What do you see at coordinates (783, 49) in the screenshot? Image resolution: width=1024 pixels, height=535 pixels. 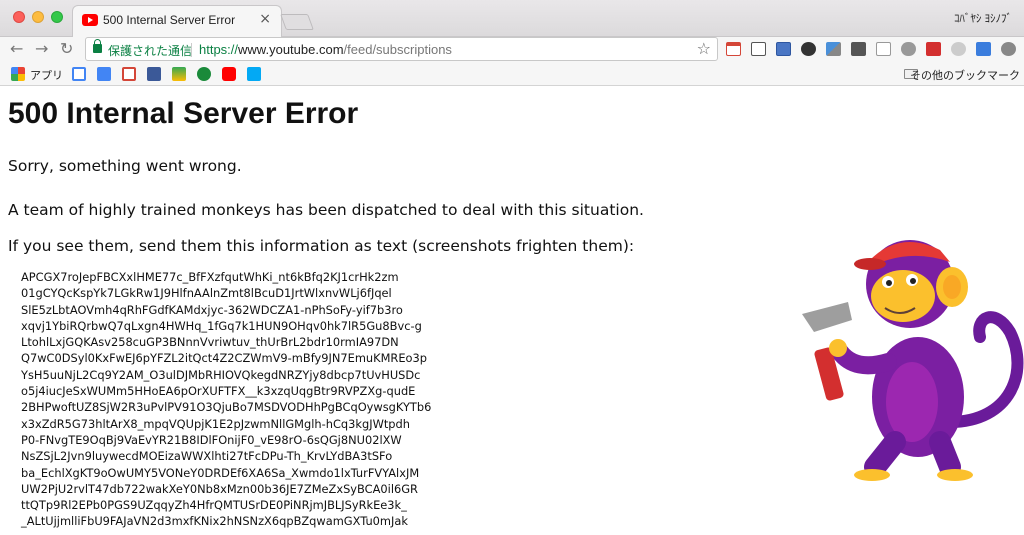 I see `calendar-extension-icon` at bounding box center [783, 49].